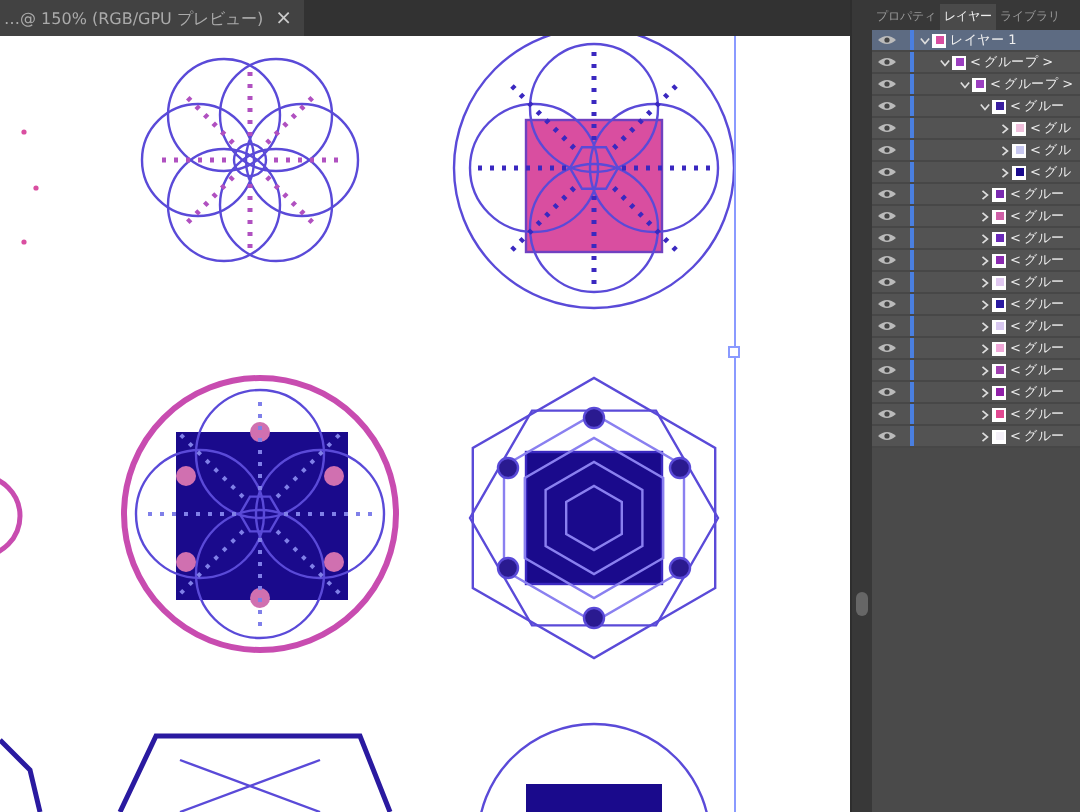 Image resolution: width=1080 pixels, height=812 pixels. I want to click on artboard-handle, so click(734, 352).